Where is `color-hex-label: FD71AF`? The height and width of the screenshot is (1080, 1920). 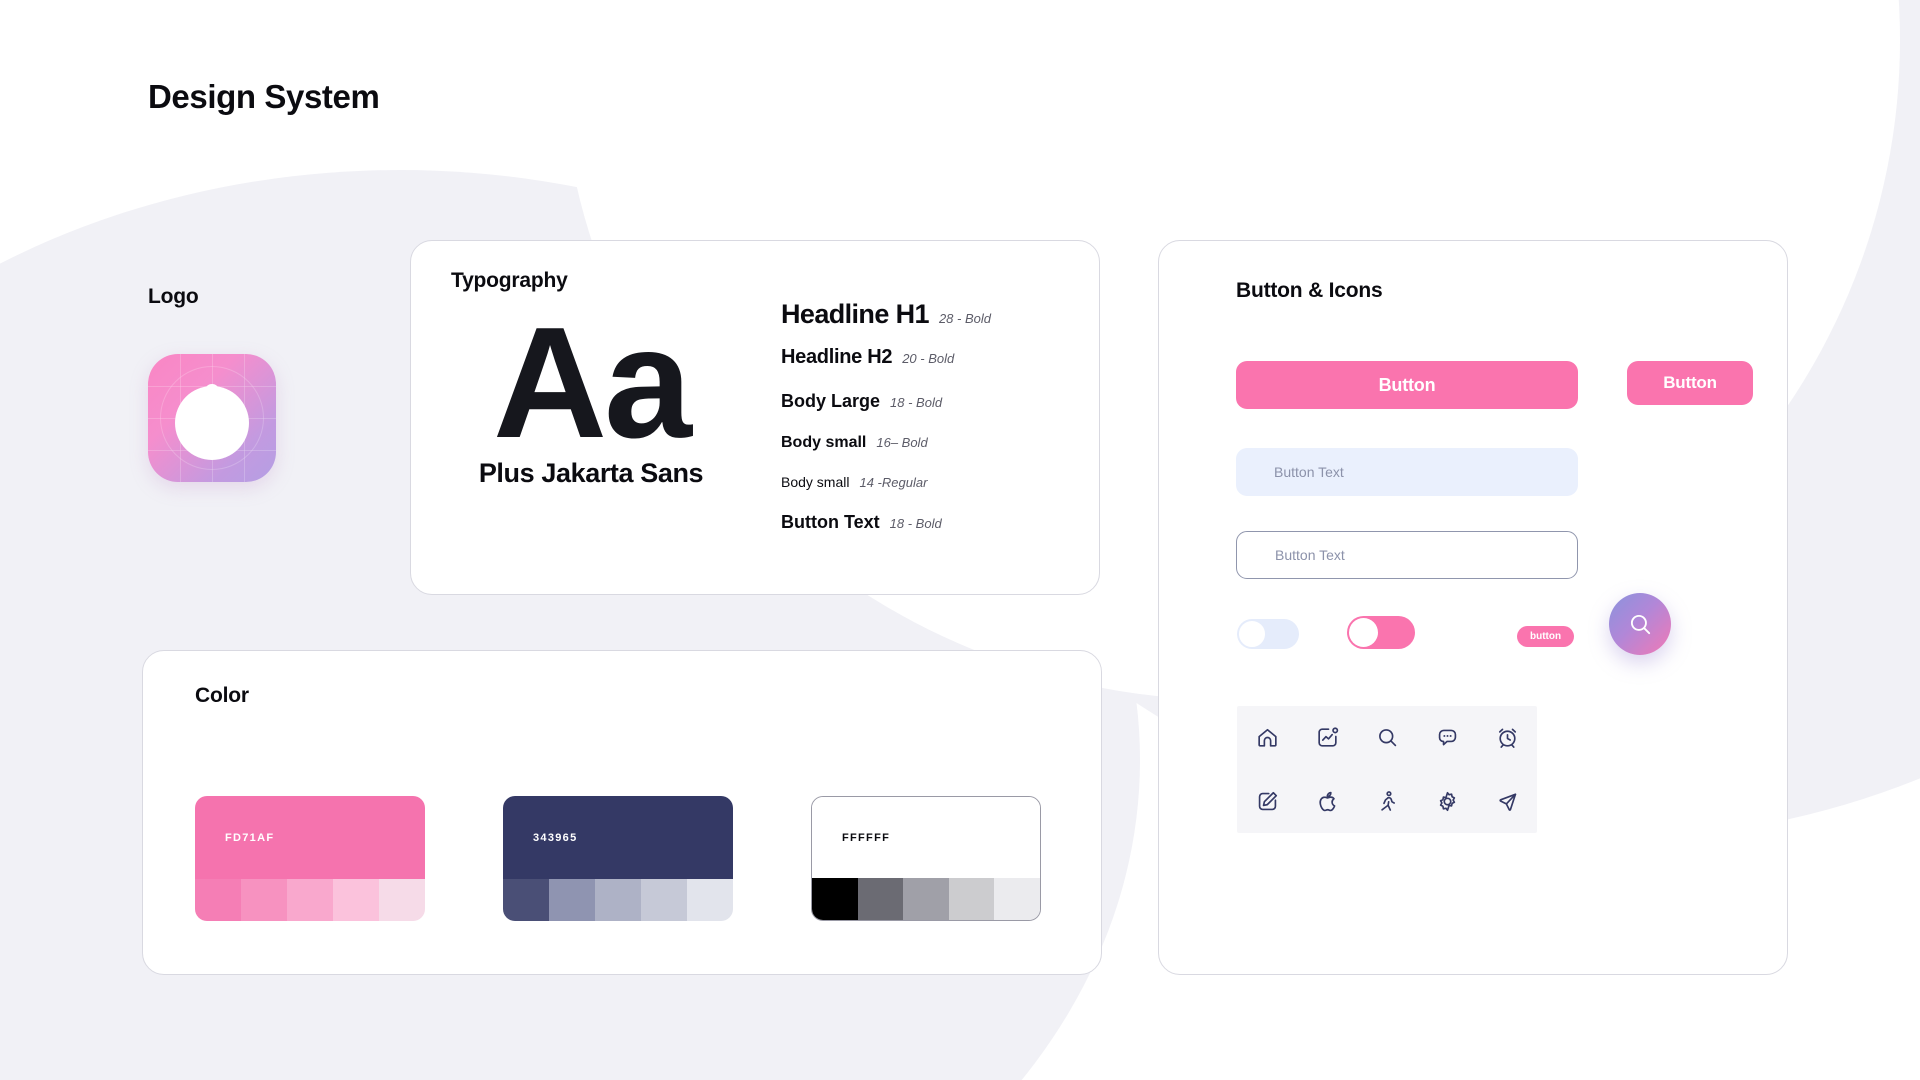 color-hex-label: FD71AF is located at coordinates (250, 837).